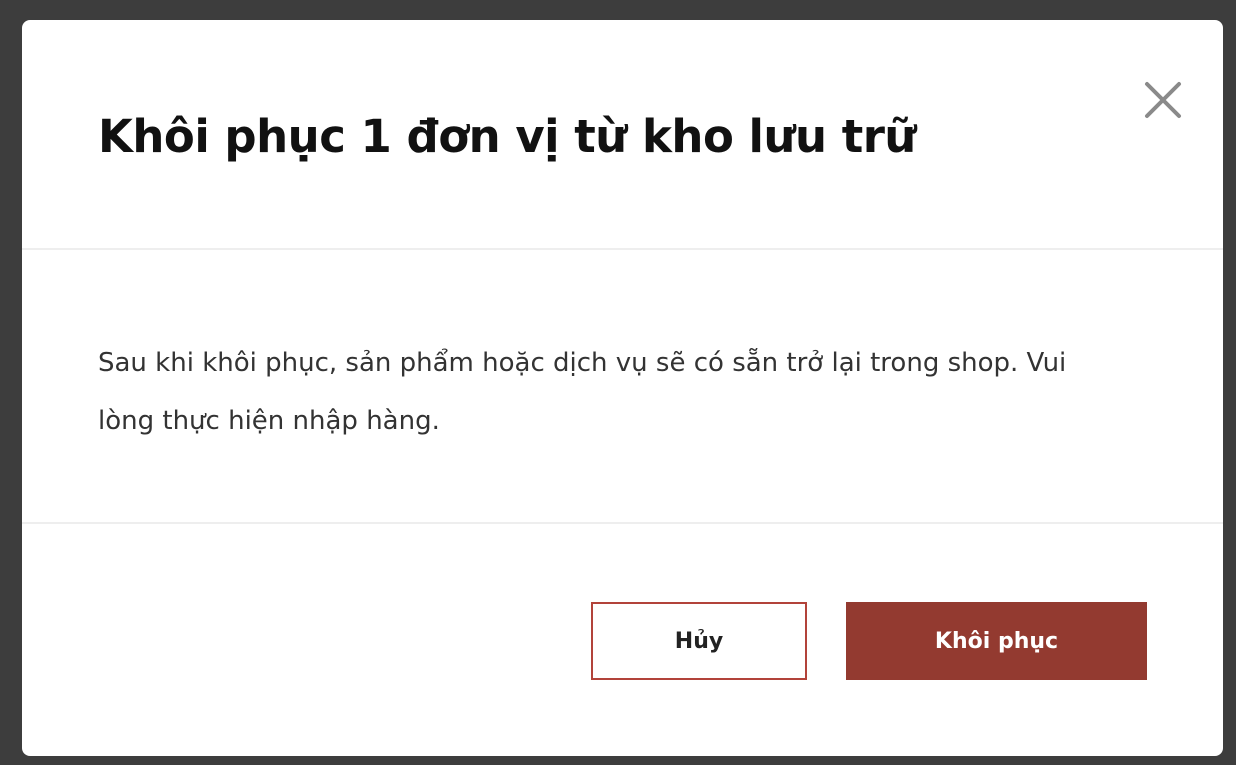 Image resolution: width=1236 pixels, height=765 pixels. I want to click on cancel-button: Hủy, so click(699, 641).